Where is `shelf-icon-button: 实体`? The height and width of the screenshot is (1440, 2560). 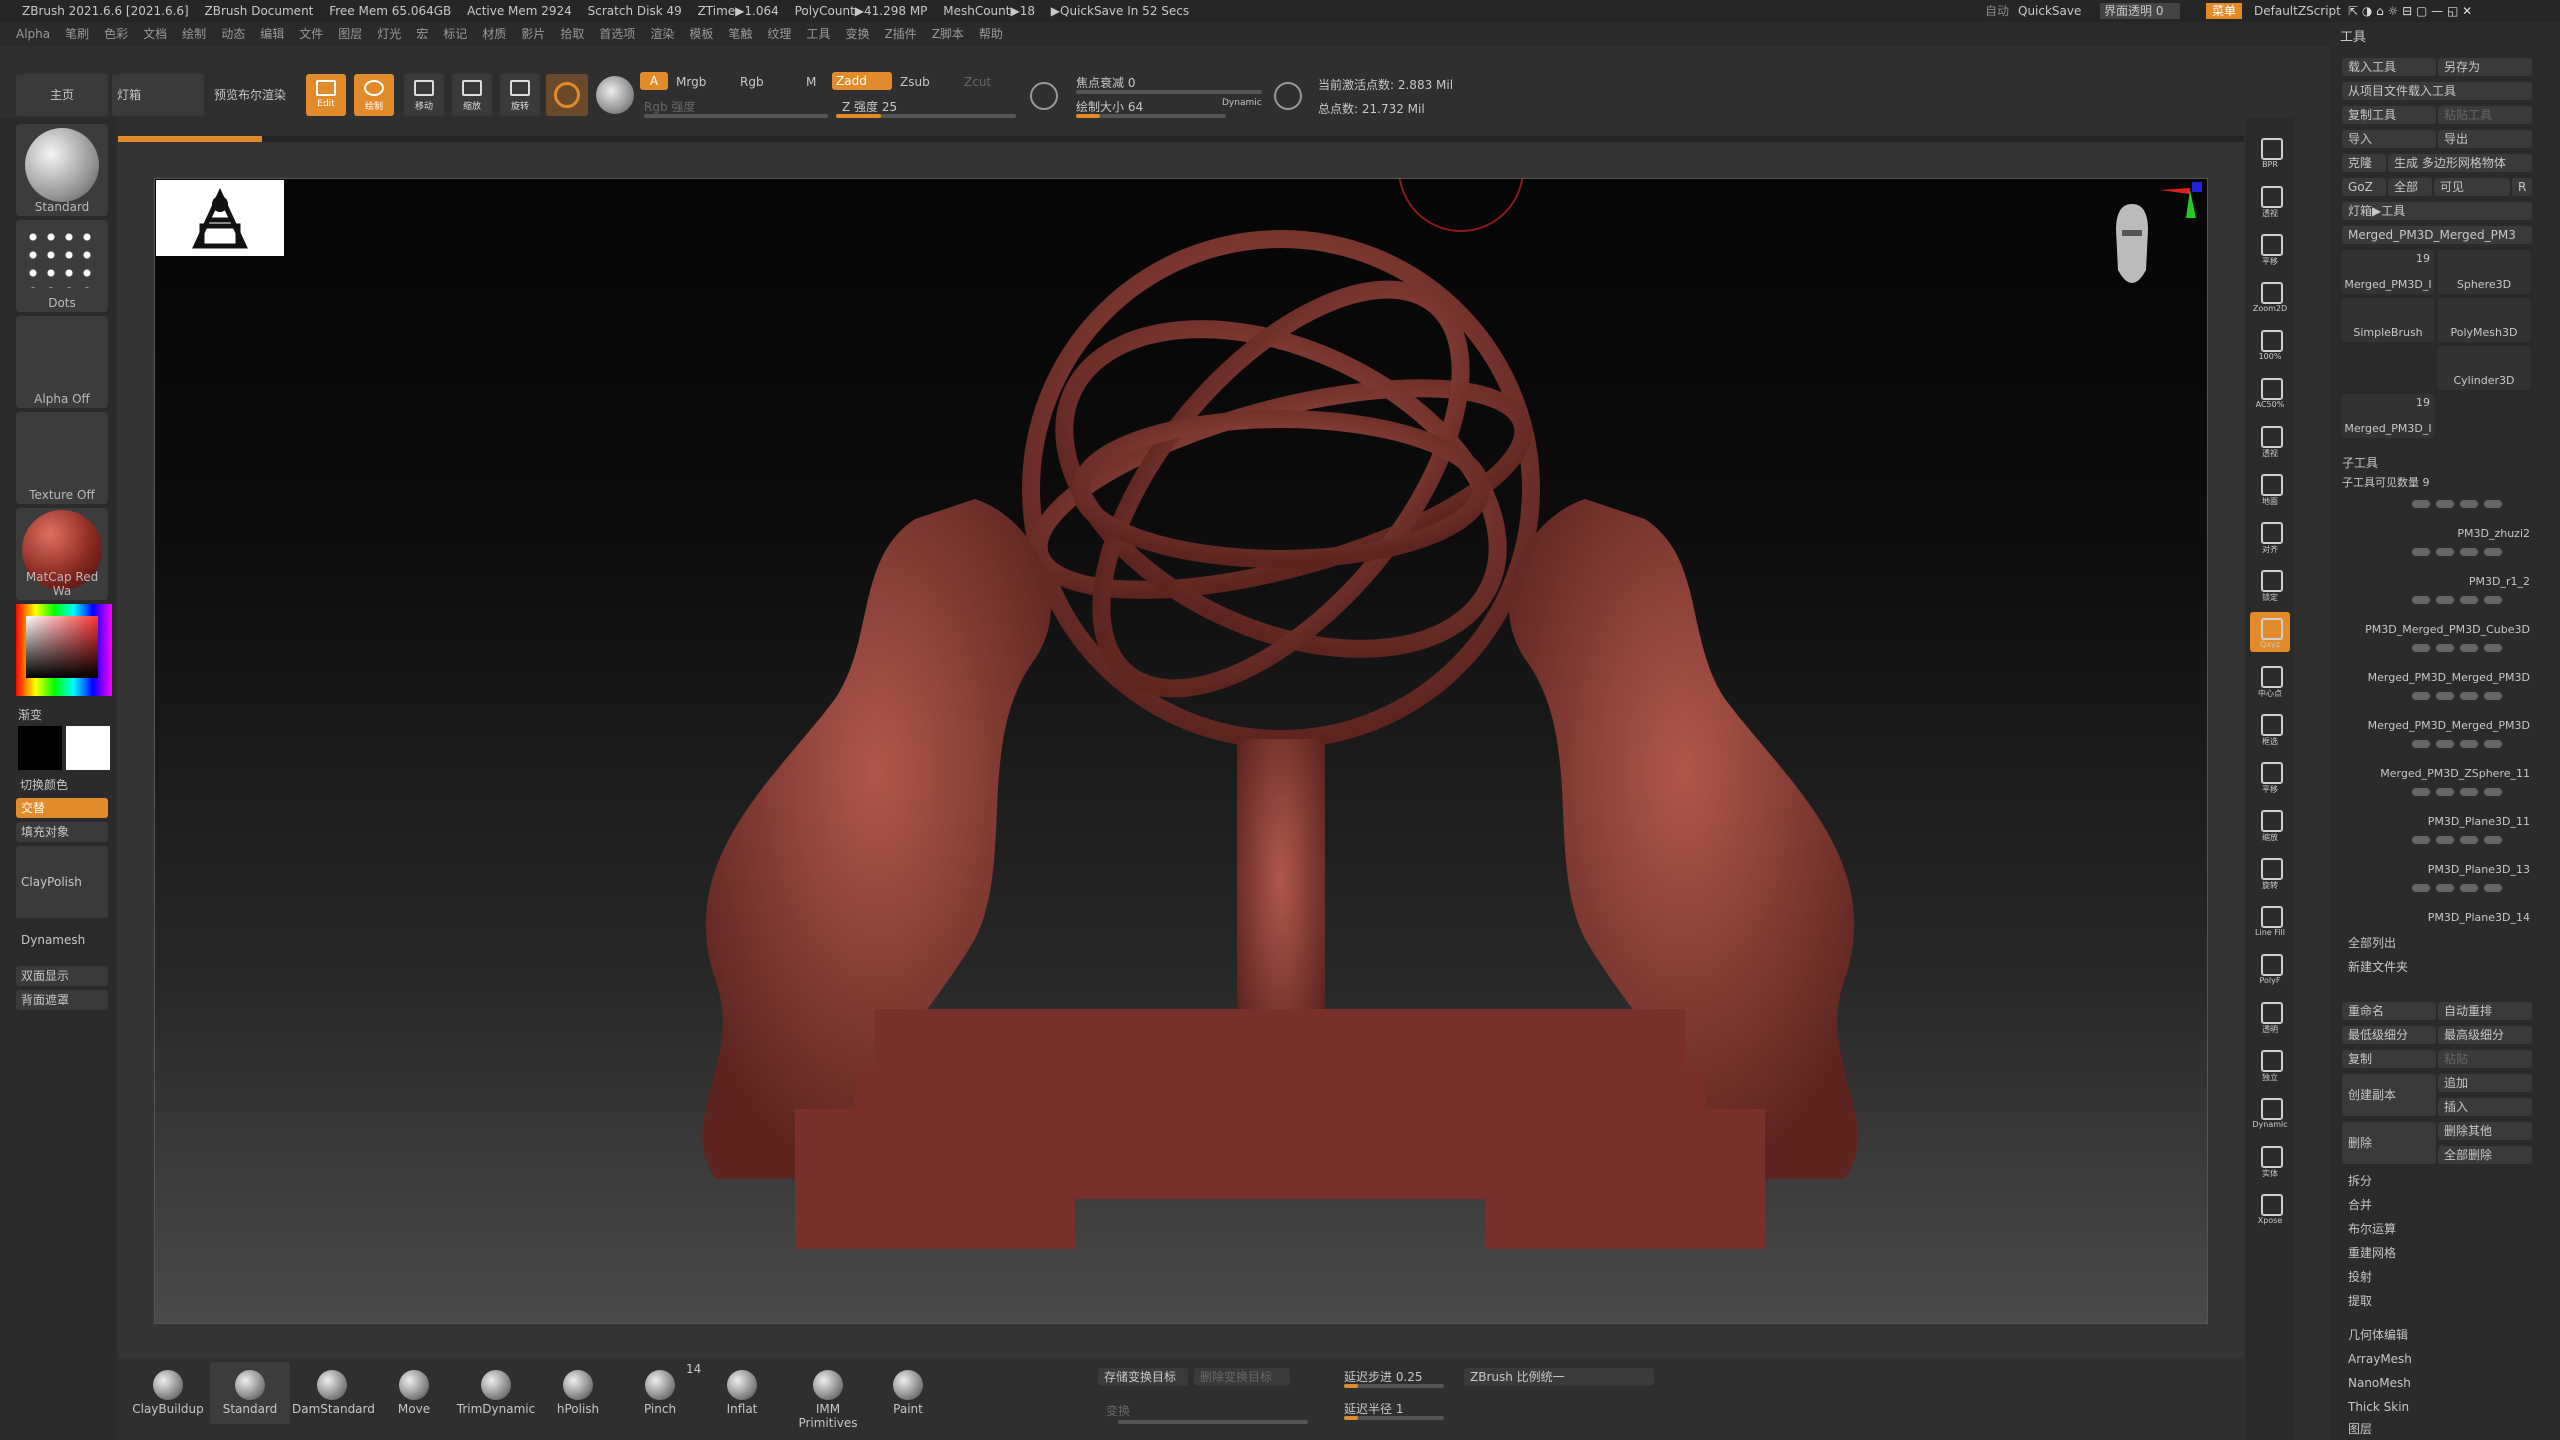
shelf-icon-button: 实体 is located at coordinates (2270, 1160).